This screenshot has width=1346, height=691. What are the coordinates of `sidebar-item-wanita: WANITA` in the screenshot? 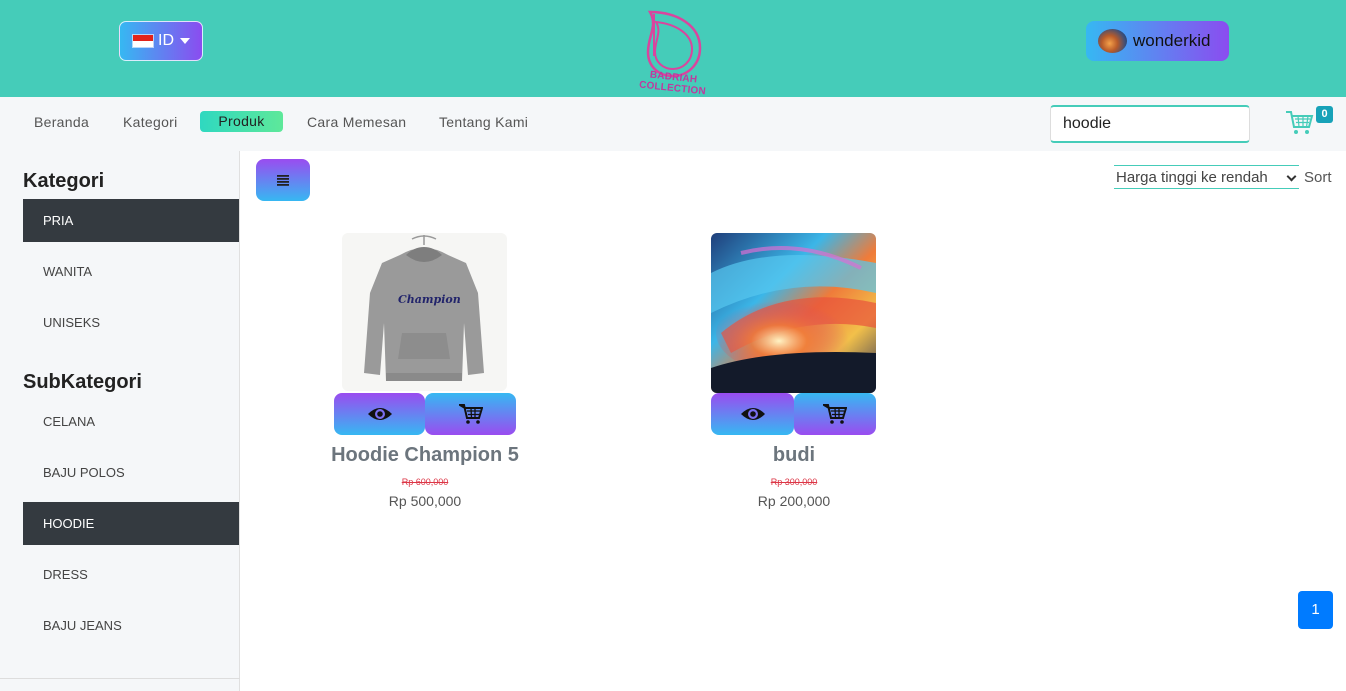 It's located at (131, 271).